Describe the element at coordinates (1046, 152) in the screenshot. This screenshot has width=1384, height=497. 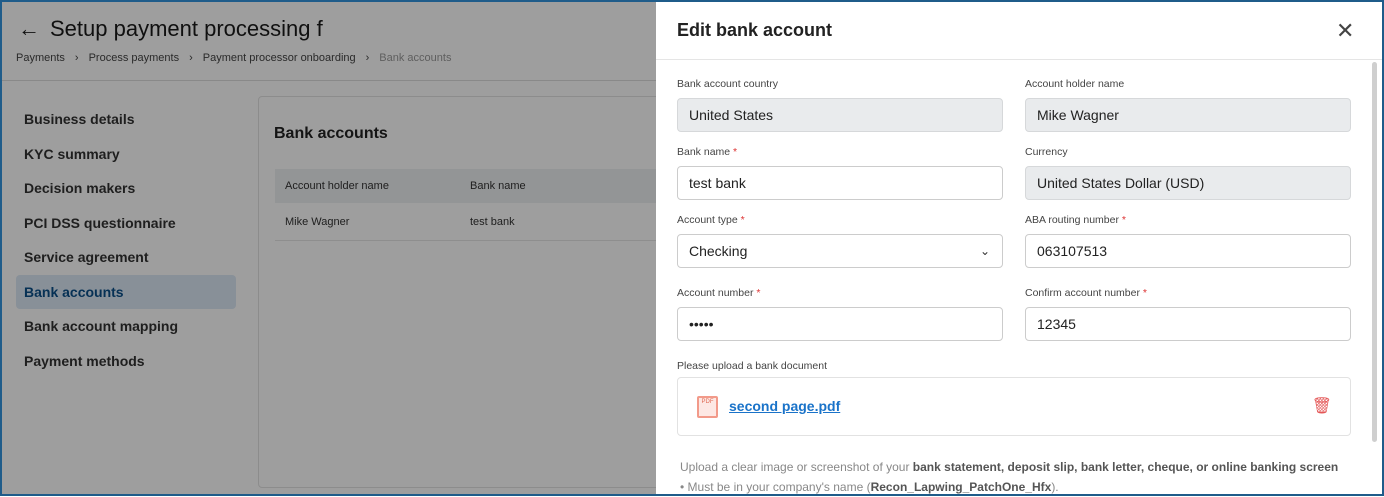
I see `field-label: Currency` at that location.